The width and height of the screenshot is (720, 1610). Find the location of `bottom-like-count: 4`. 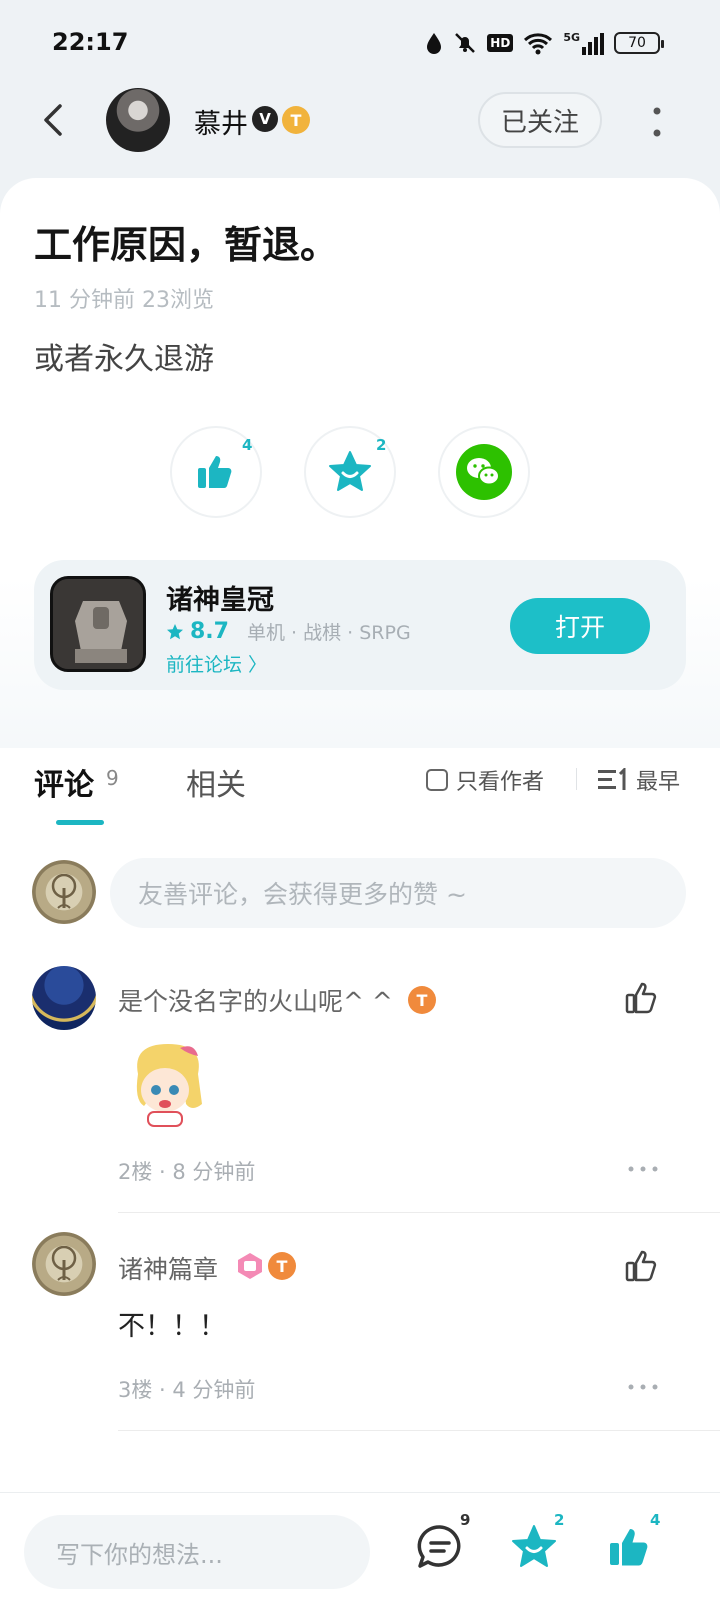

bottom-like-count: 4 is located at coordinates (655, 1520).